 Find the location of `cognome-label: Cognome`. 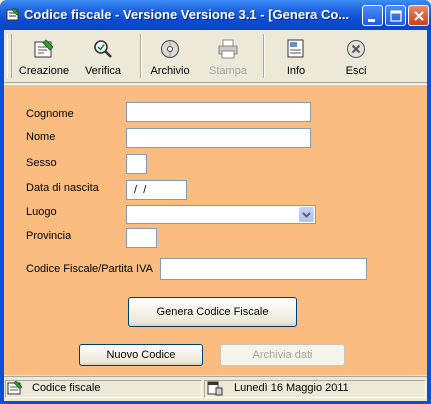

cognome-label: Cognome is located at coordinates (50, 114).